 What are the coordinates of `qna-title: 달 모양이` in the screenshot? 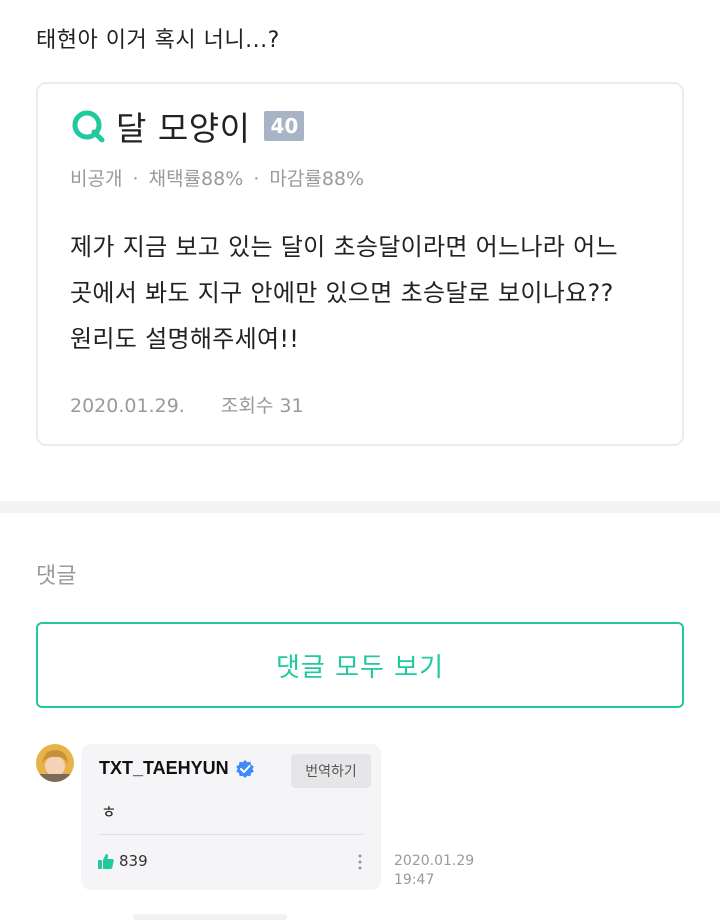 It's located at (183, 128).